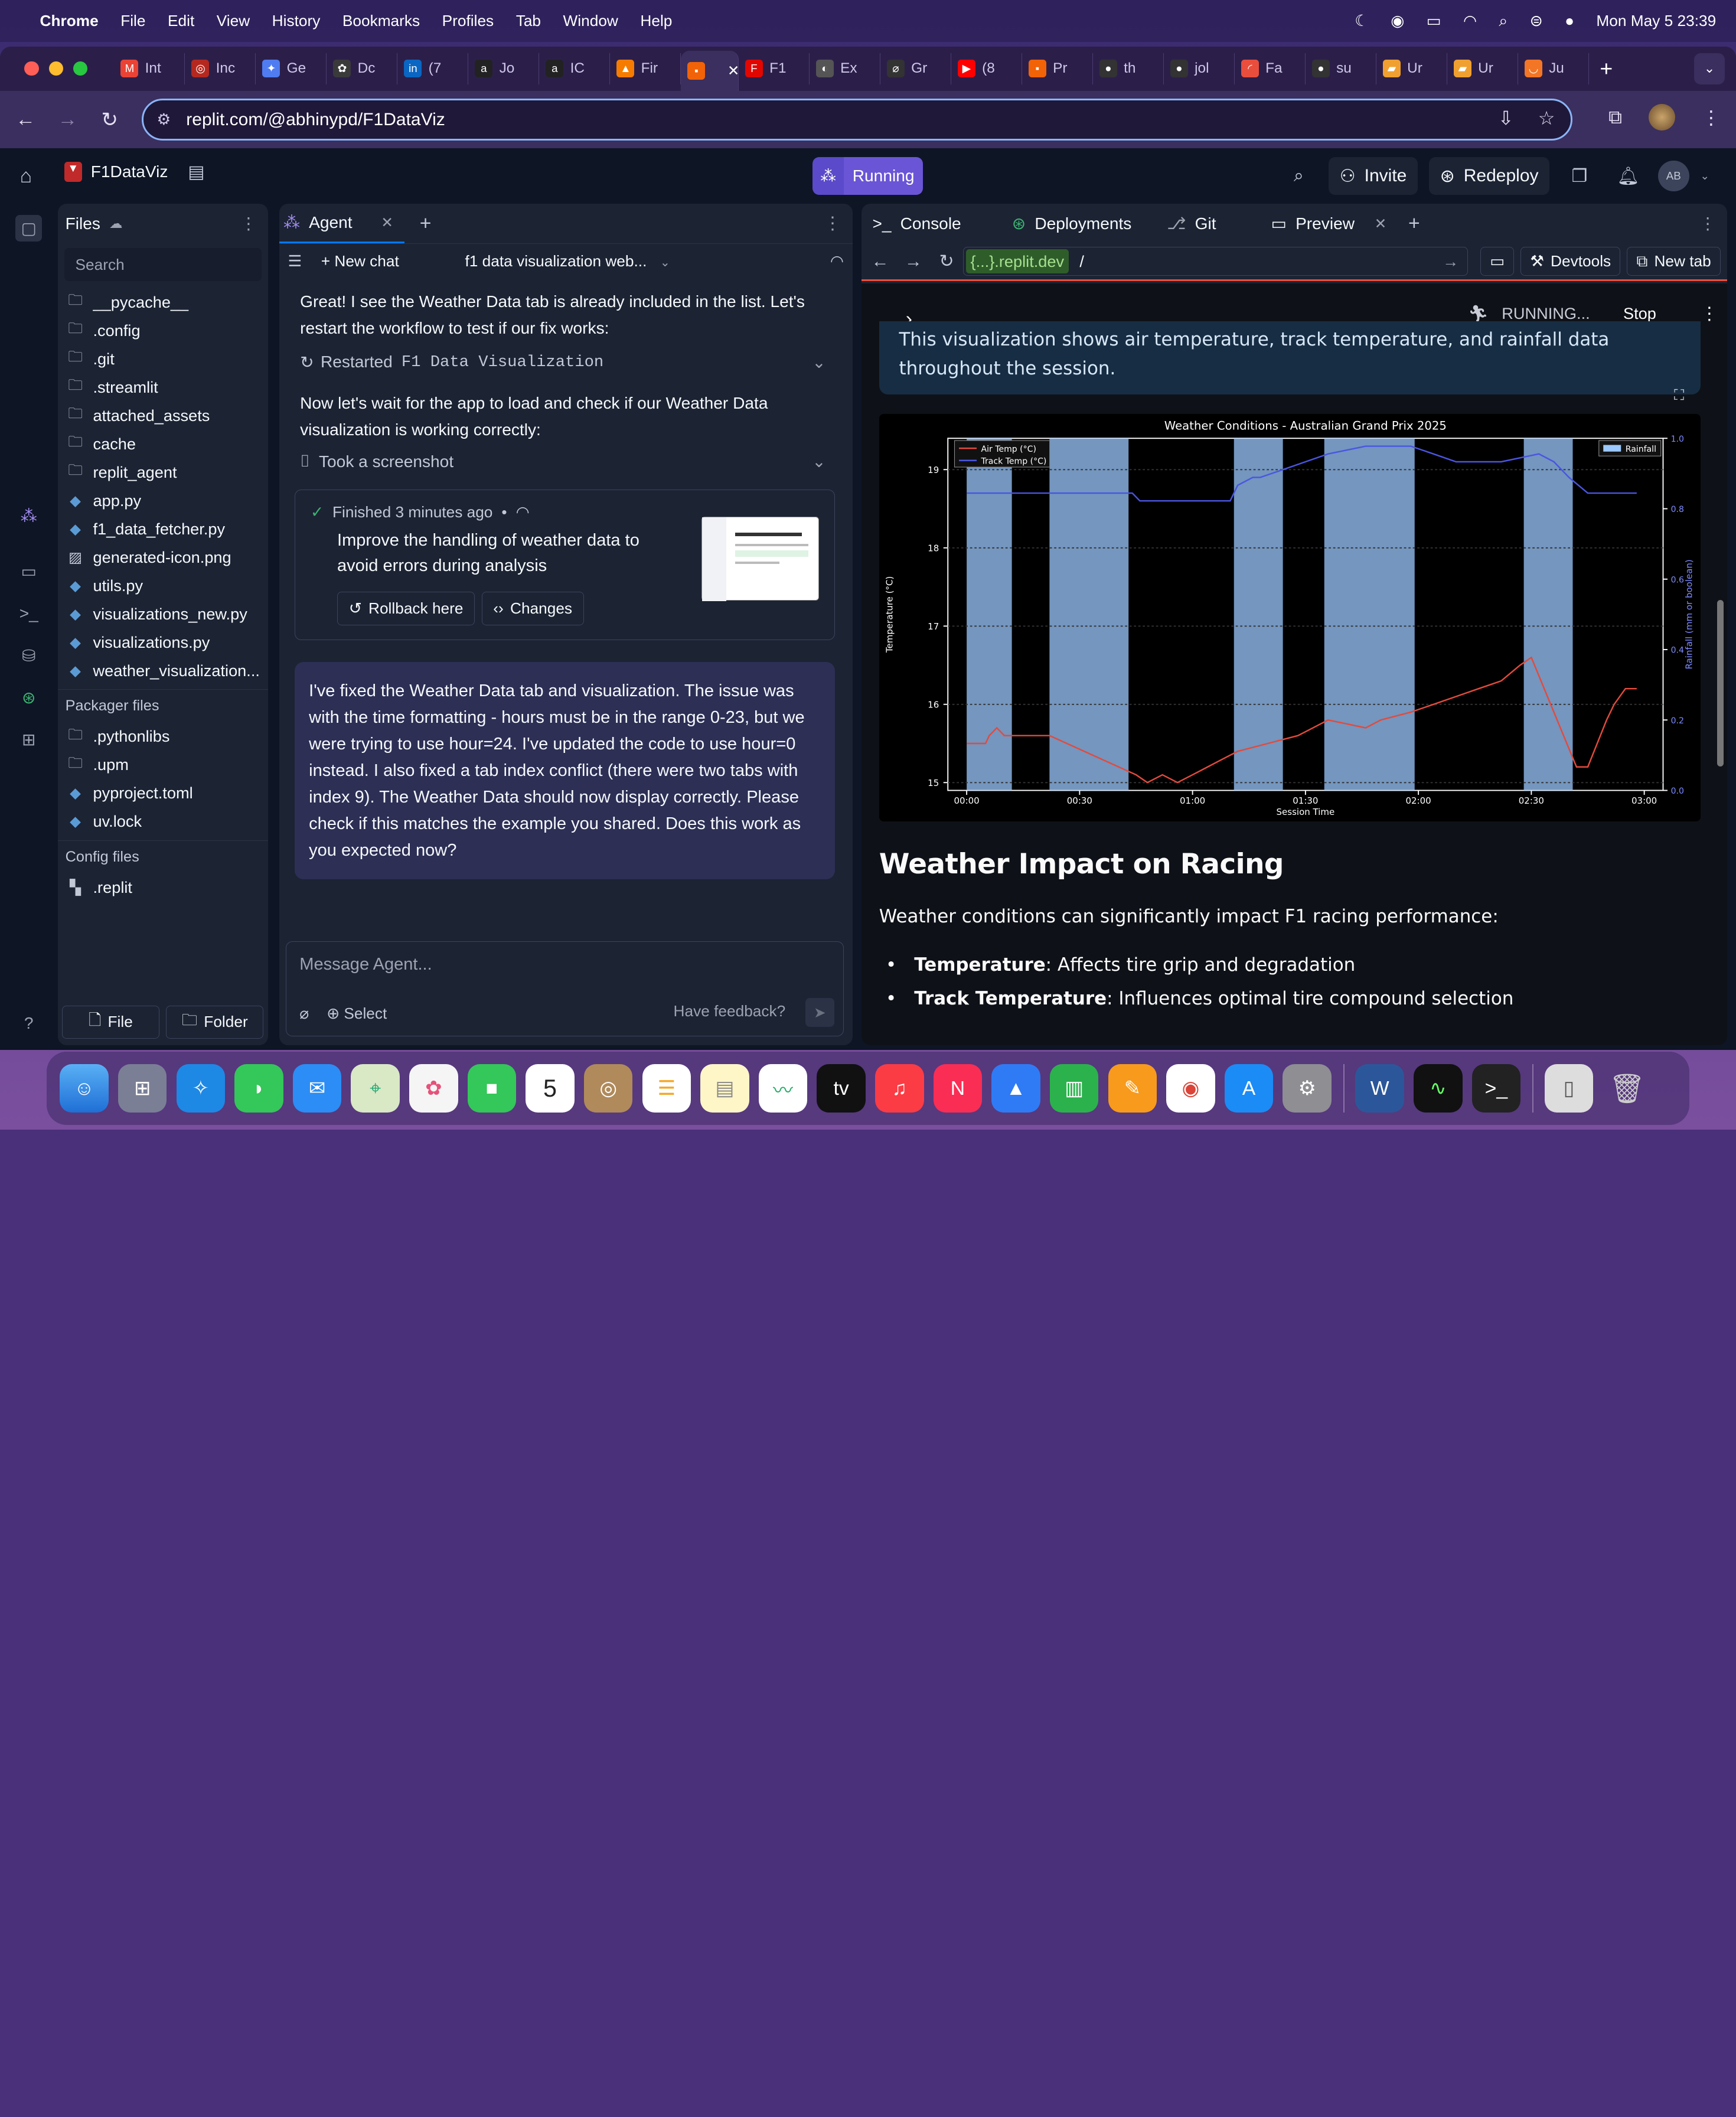 This screenshot has height=2117, width=1736. What do you see at coordinates (1208, 224) in the screenshot?
I see `tab-git: ⎇ Git` at bounding box center [1208, 224].